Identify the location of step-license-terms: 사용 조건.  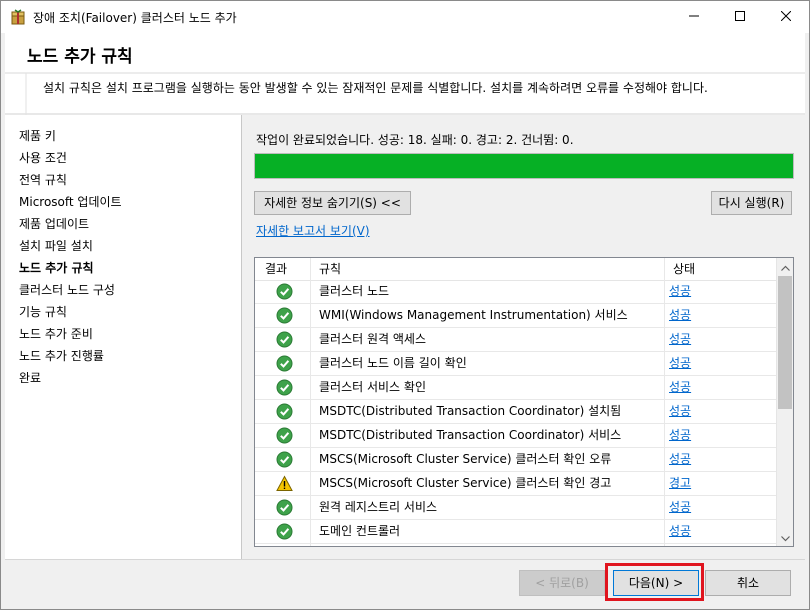
(43, 158).